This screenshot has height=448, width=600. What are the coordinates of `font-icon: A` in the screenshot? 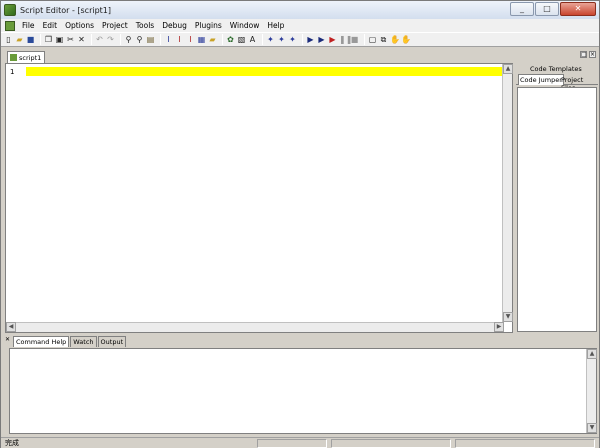 It's located at (252, 39).